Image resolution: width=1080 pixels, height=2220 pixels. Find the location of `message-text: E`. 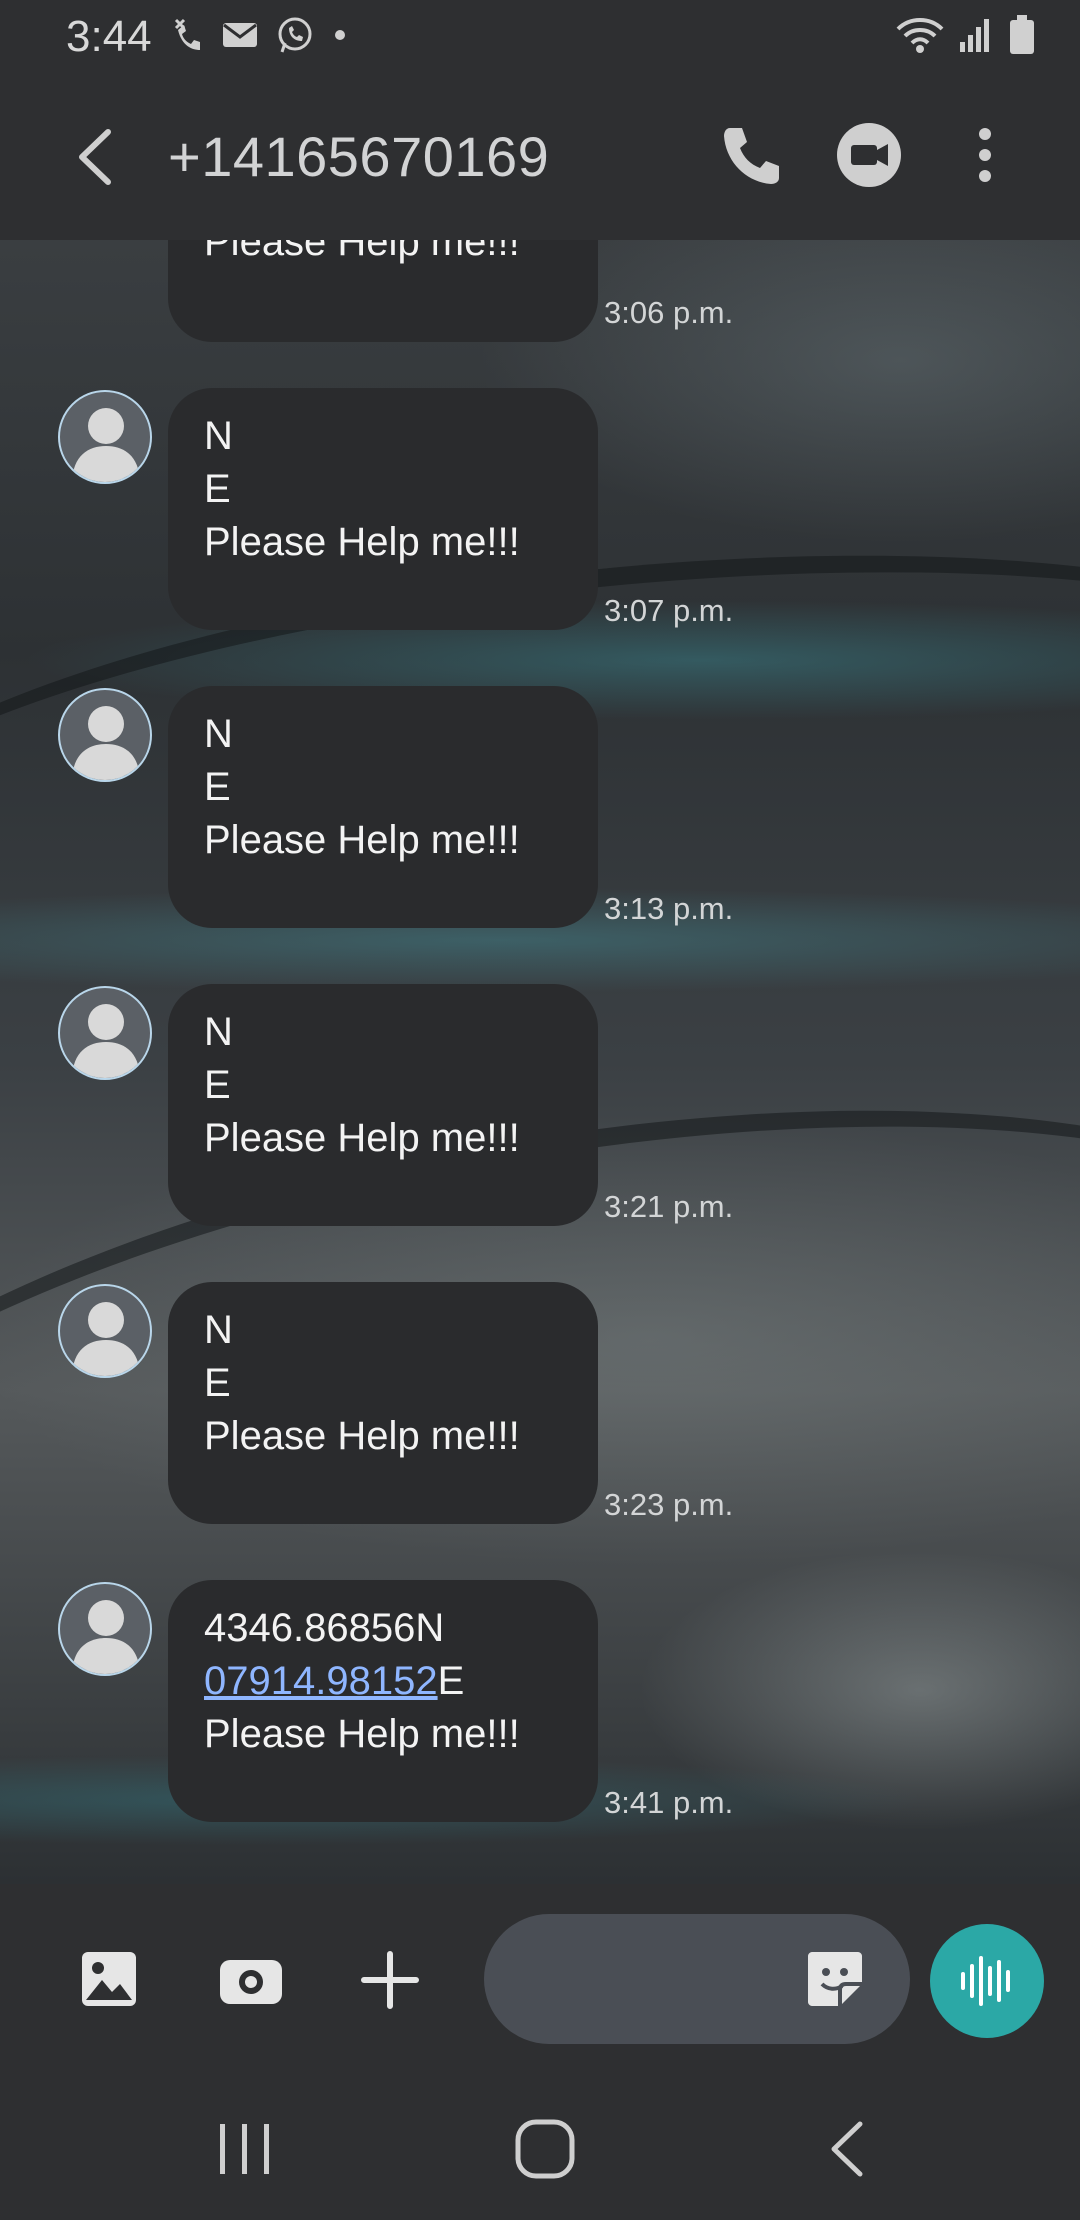

message-text: E is located at coordinates (451, 1681).